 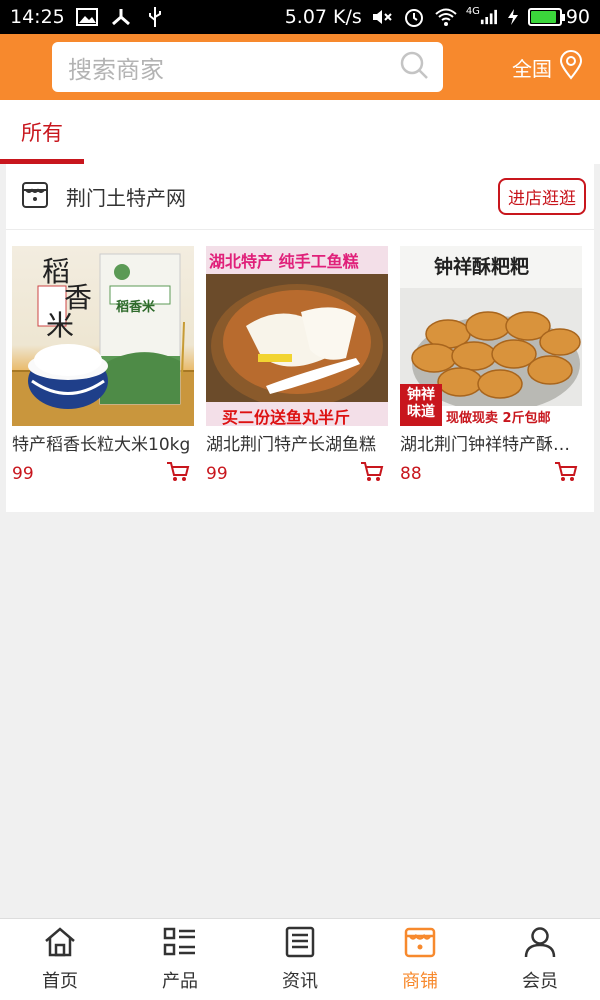 I want to click on share-icon, so click(x=121, y=17).